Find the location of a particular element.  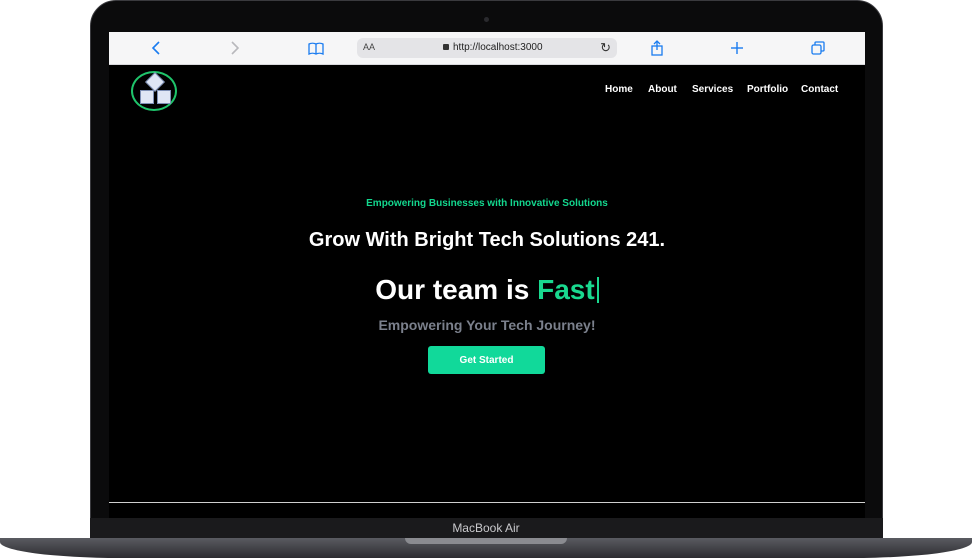

text-size-button: AA is located at coordinates (369, 47).